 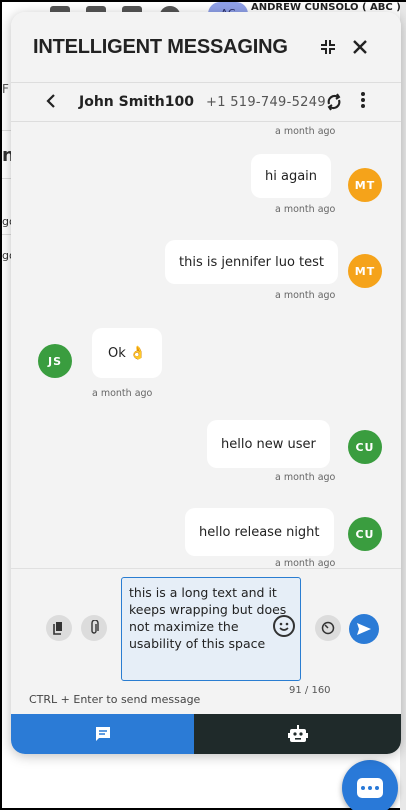 I want to click on open-chat-button, so click(x=370, y=785).